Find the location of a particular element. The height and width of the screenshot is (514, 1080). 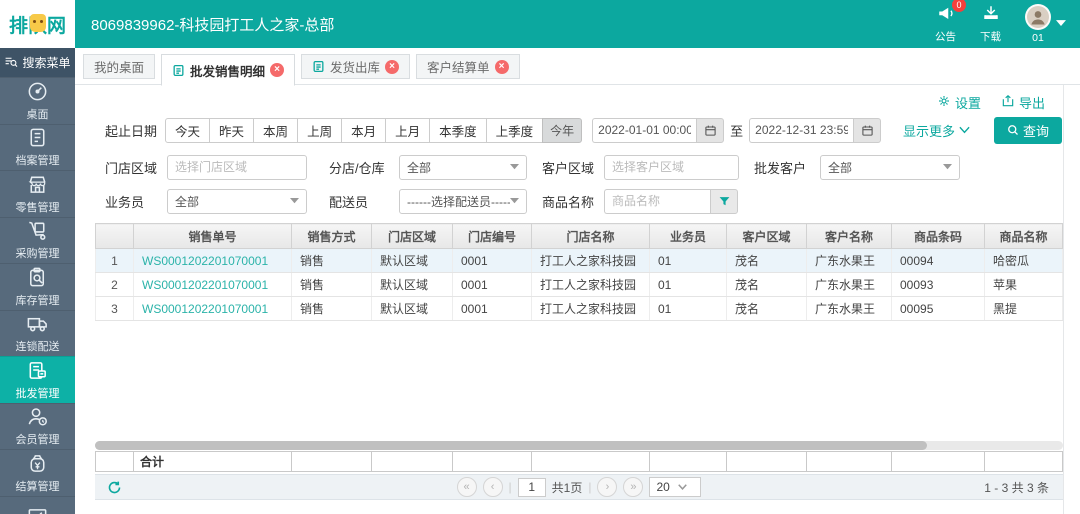

quick-last-quarter-button: 上季度 is located at coordinates (514, 130).